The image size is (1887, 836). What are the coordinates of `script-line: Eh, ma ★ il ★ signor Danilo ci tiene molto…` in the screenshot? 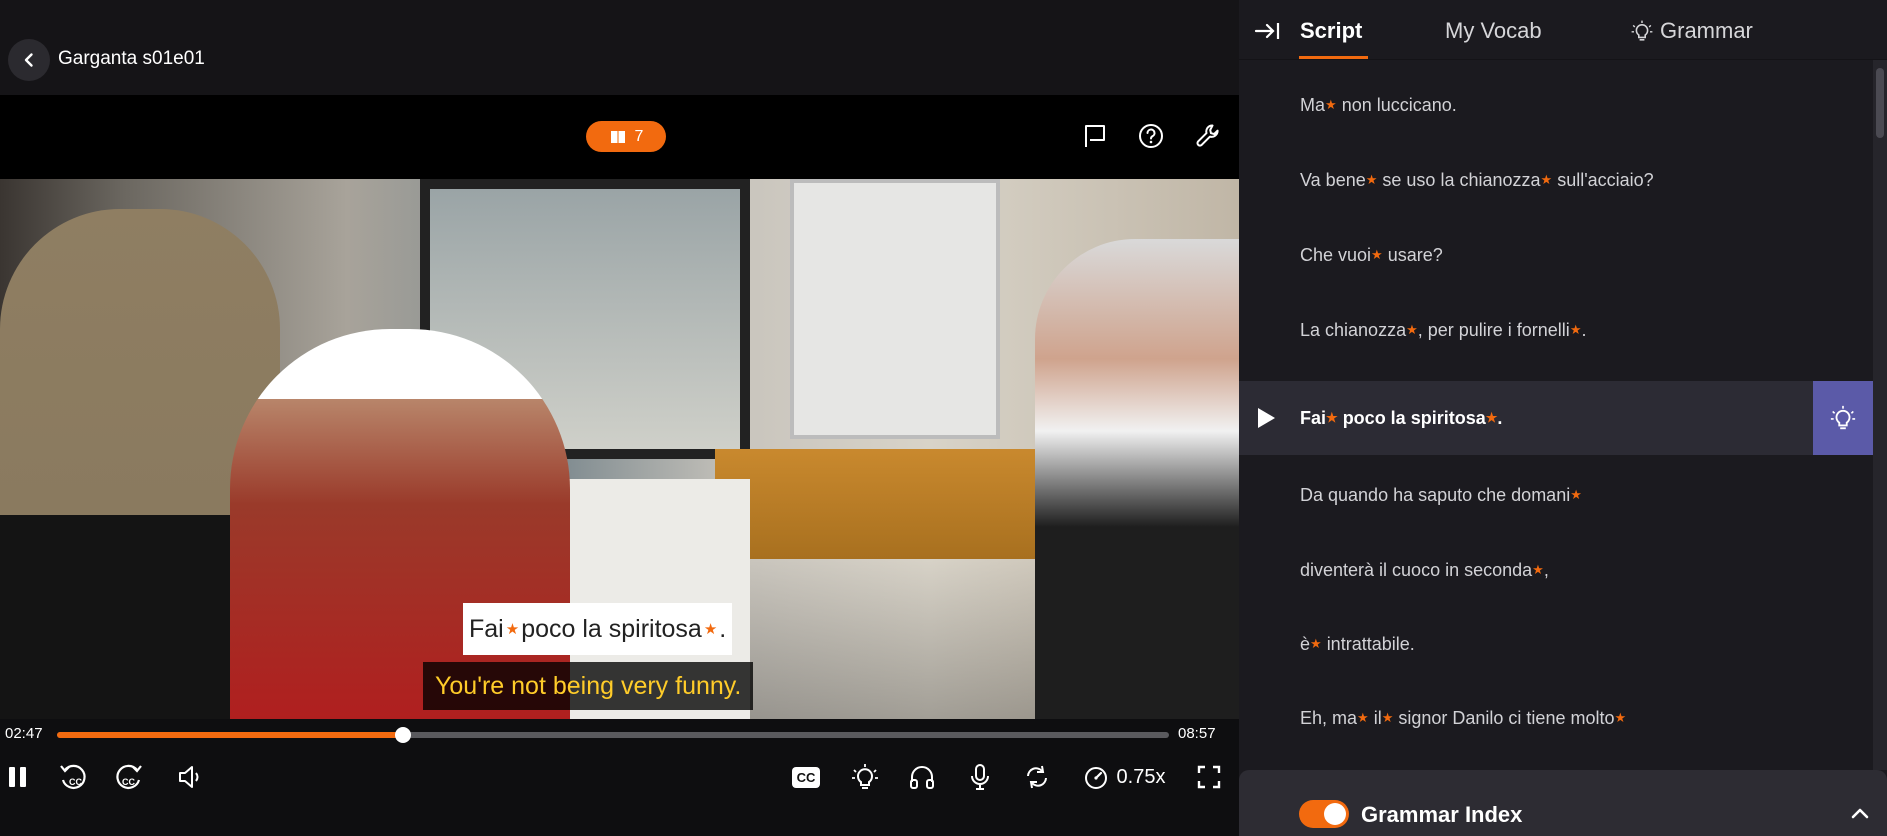 It's located at (1556, 718).